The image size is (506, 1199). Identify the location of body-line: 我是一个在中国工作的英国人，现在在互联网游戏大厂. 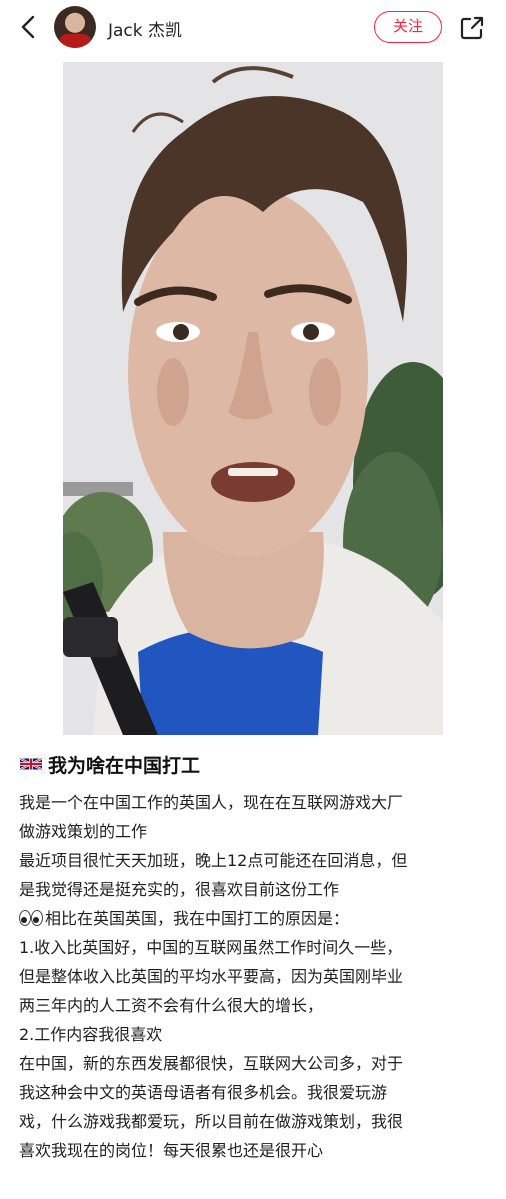
(211, 802).